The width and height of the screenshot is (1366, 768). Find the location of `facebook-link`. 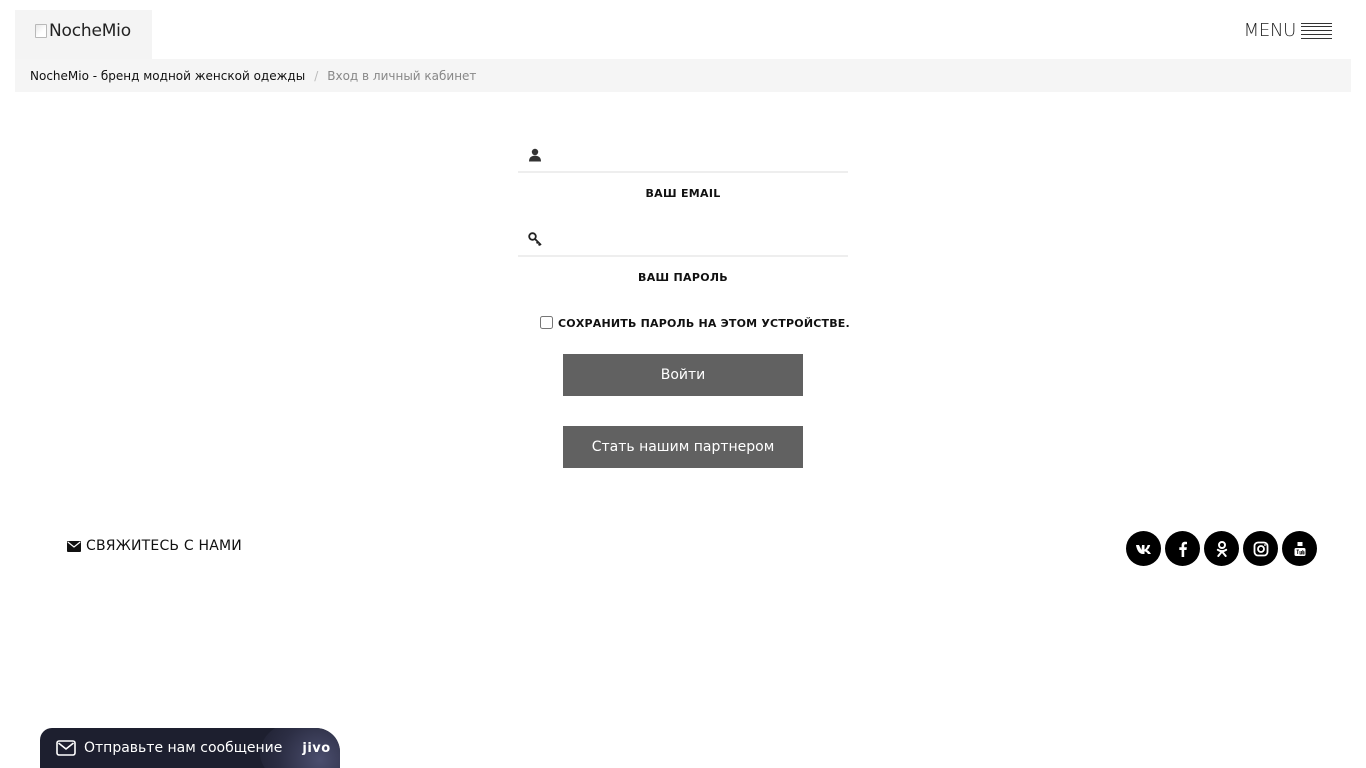

facebook-link is located at coordinates (1182, 548).